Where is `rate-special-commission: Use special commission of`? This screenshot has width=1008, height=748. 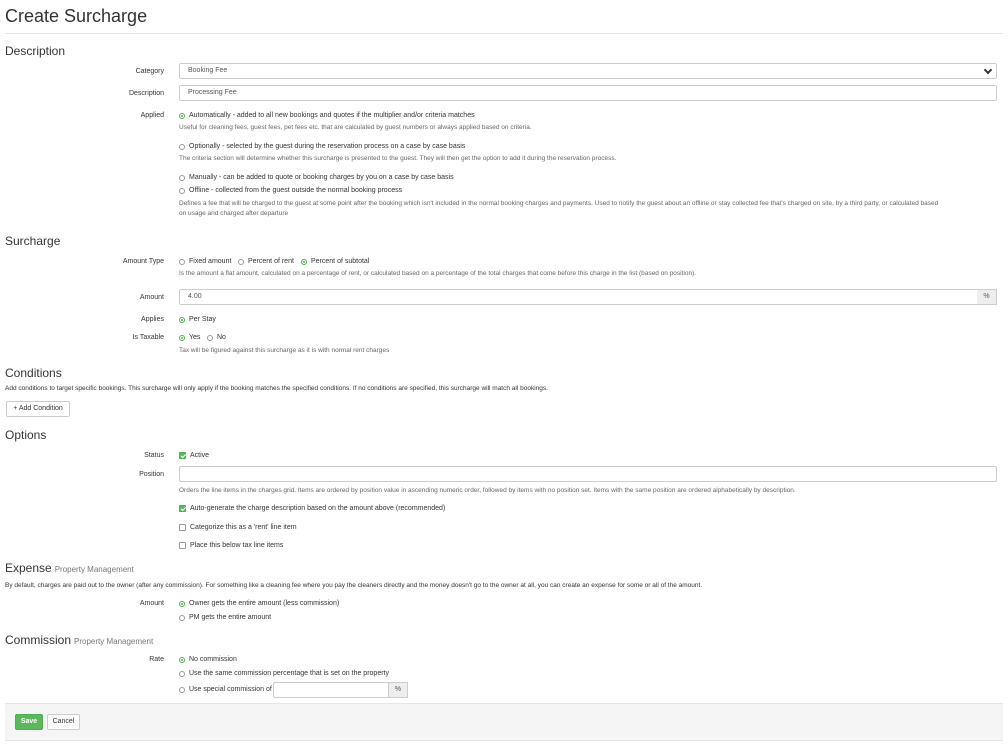 rate-special-commission: Use special commission of is located at coordinates (225, 689).